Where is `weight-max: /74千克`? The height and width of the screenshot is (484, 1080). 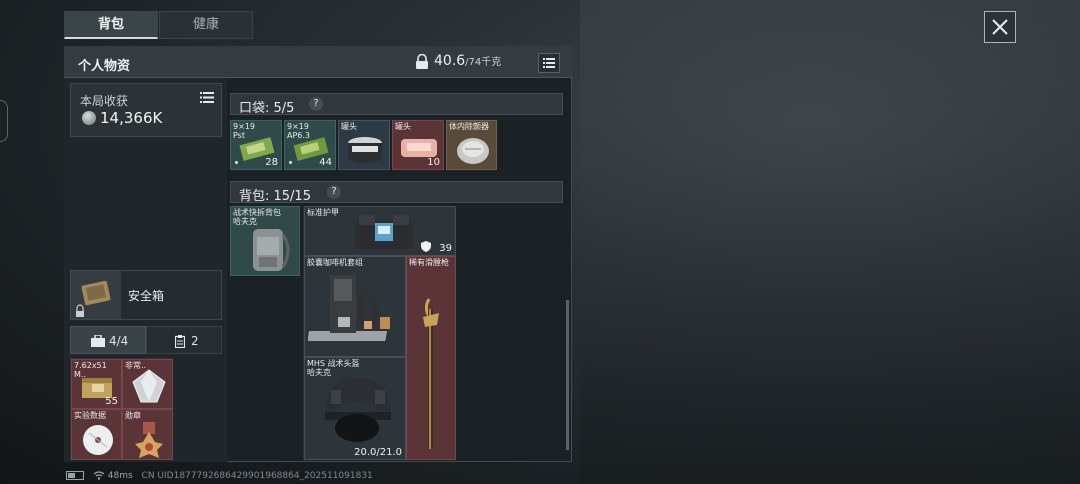
weight-max: /74千克 is located at coordinates (483, 62).